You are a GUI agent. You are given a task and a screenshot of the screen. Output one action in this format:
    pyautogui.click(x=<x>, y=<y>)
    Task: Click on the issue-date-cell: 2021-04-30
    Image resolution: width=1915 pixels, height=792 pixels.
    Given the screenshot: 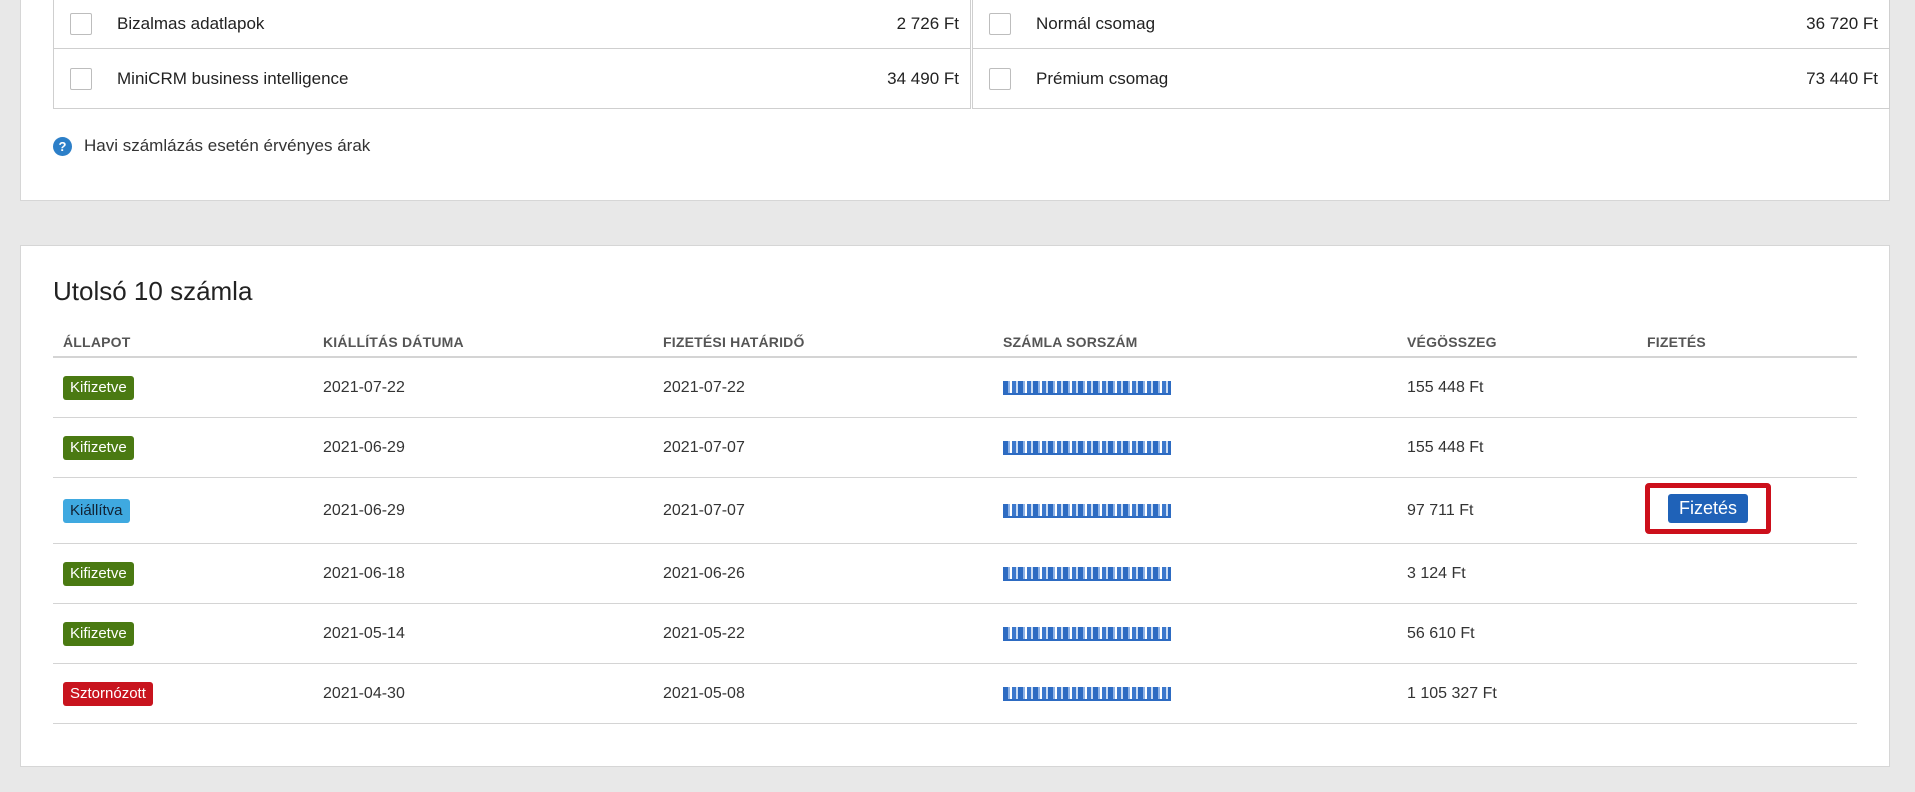 What is the action you would take?
    pyautogui.click(x=364, y=693)
    